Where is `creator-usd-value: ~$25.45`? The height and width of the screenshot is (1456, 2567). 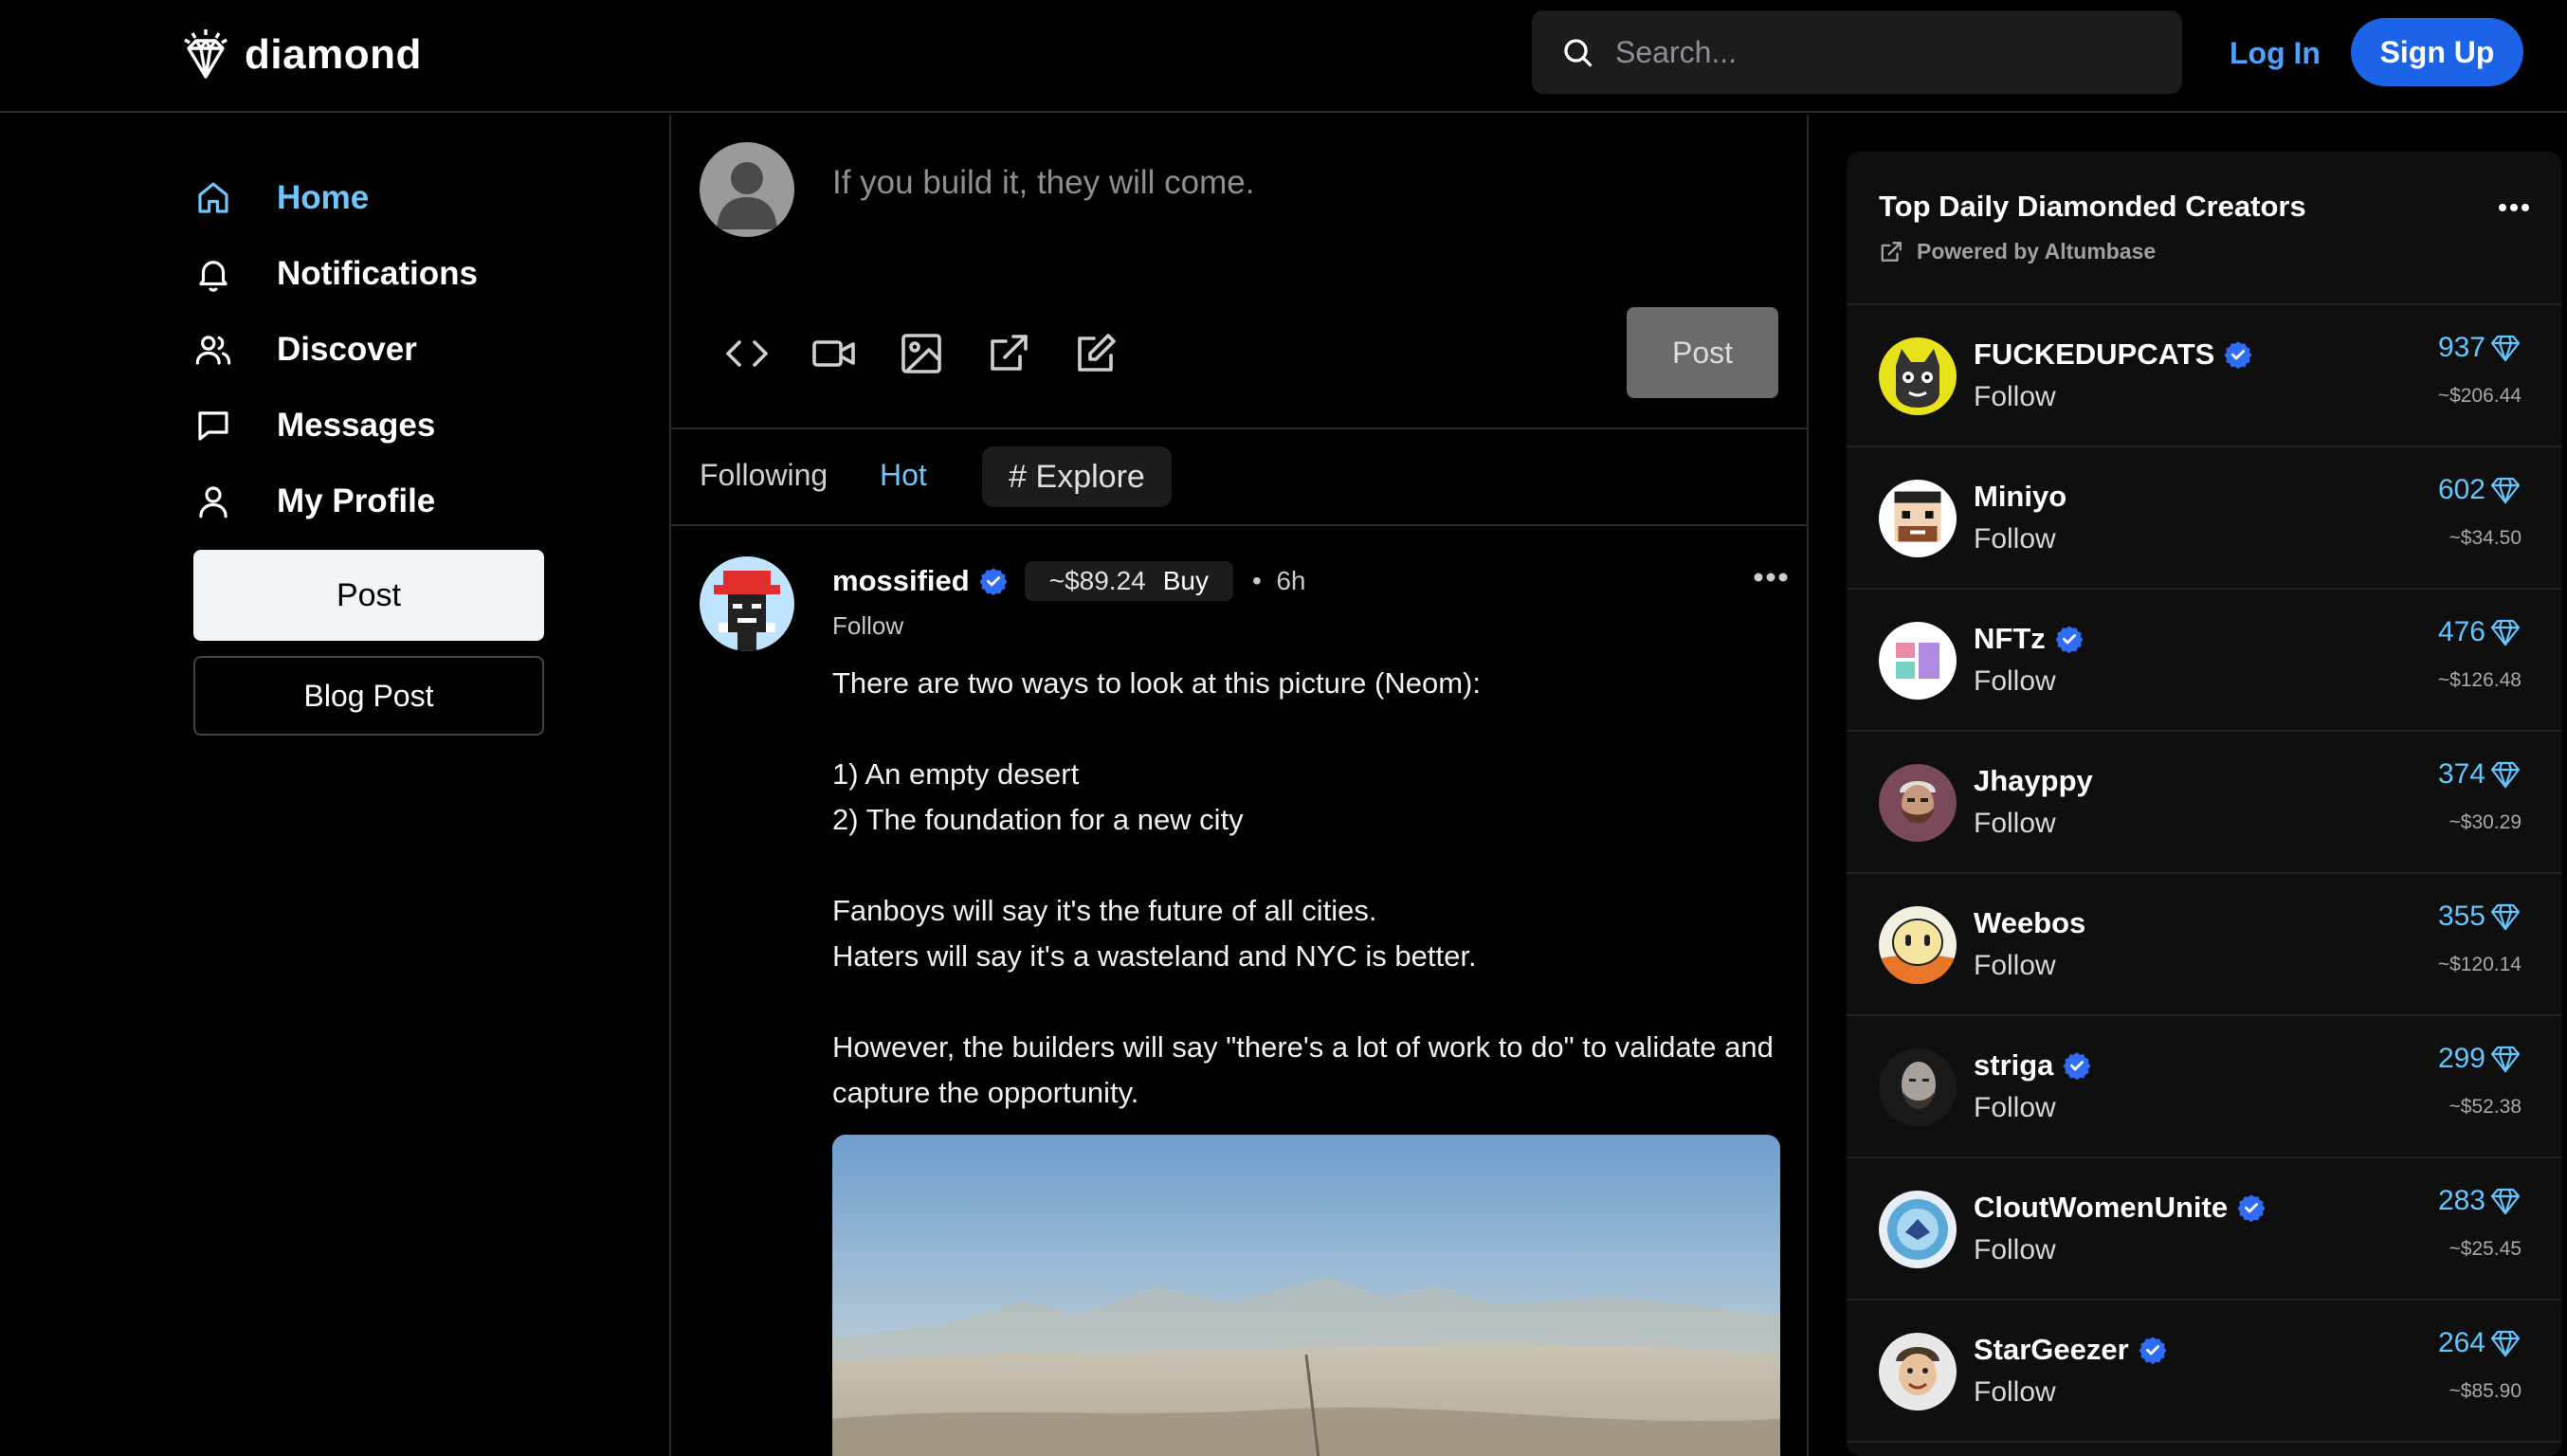 creator-usd-value: ~$25.45 is located at coordinates (2485, 1249).